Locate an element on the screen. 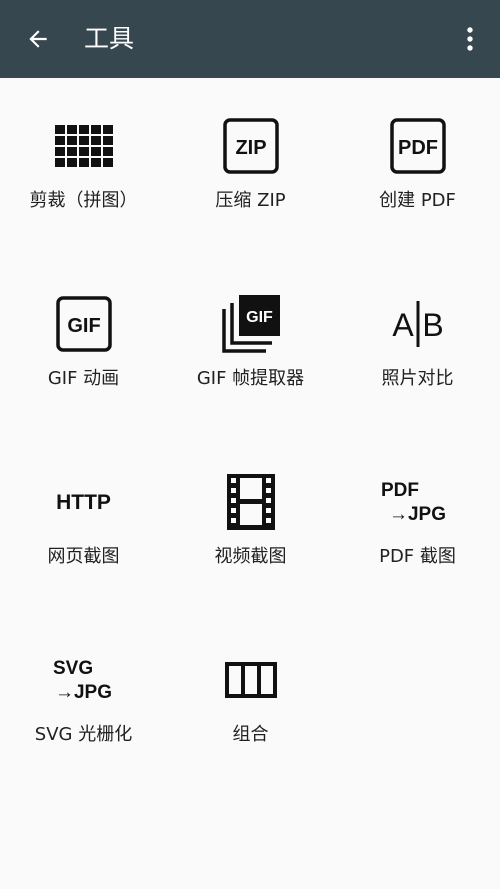  compare-icon-right: B is located at coordinates (432, 325).